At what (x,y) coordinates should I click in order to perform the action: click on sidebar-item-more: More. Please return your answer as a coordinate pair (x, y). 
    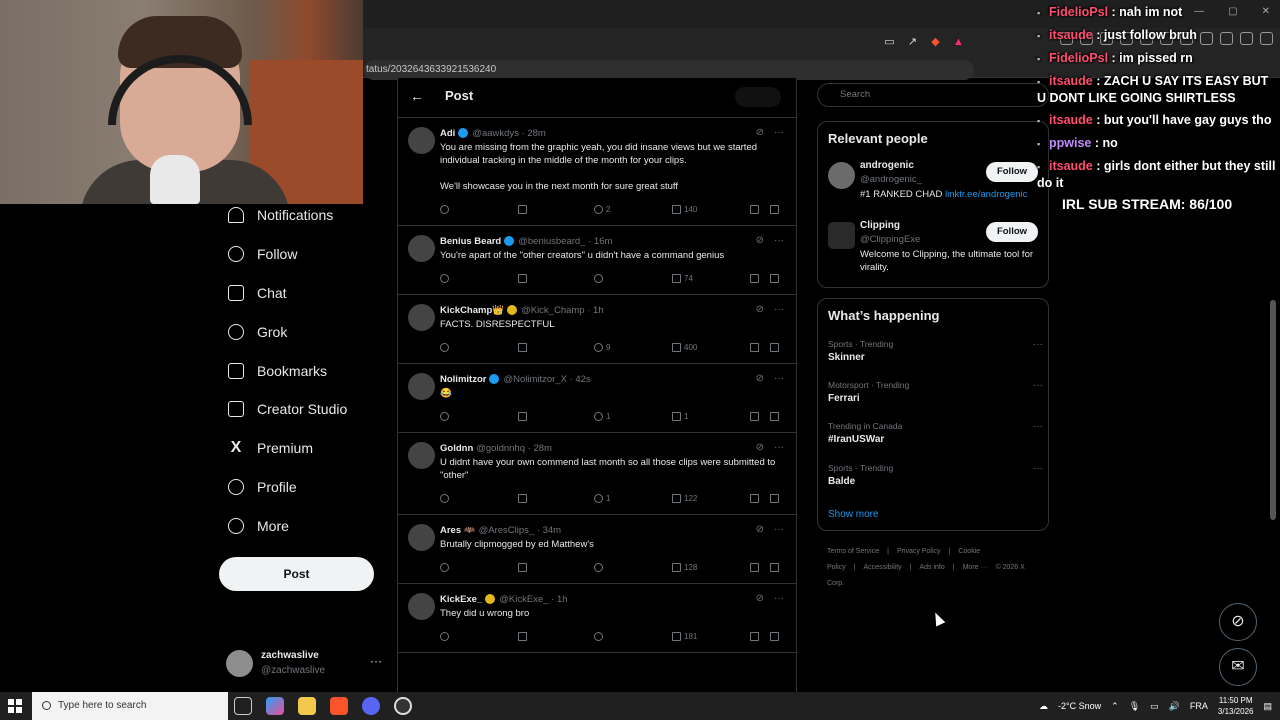
    Looking at the image, I should click on (300, 525).